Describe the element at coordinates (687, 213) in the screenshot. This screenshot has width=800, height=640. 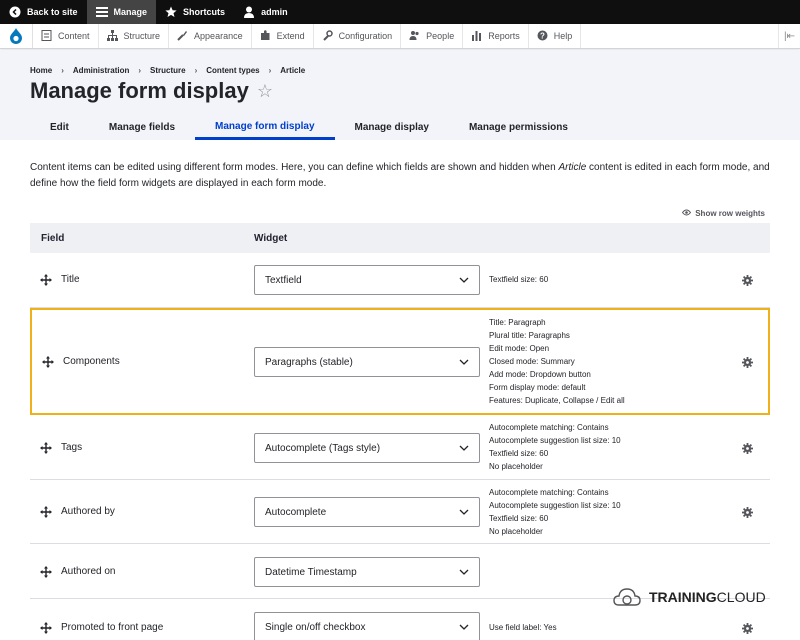
I see `eye-icon` at that location.